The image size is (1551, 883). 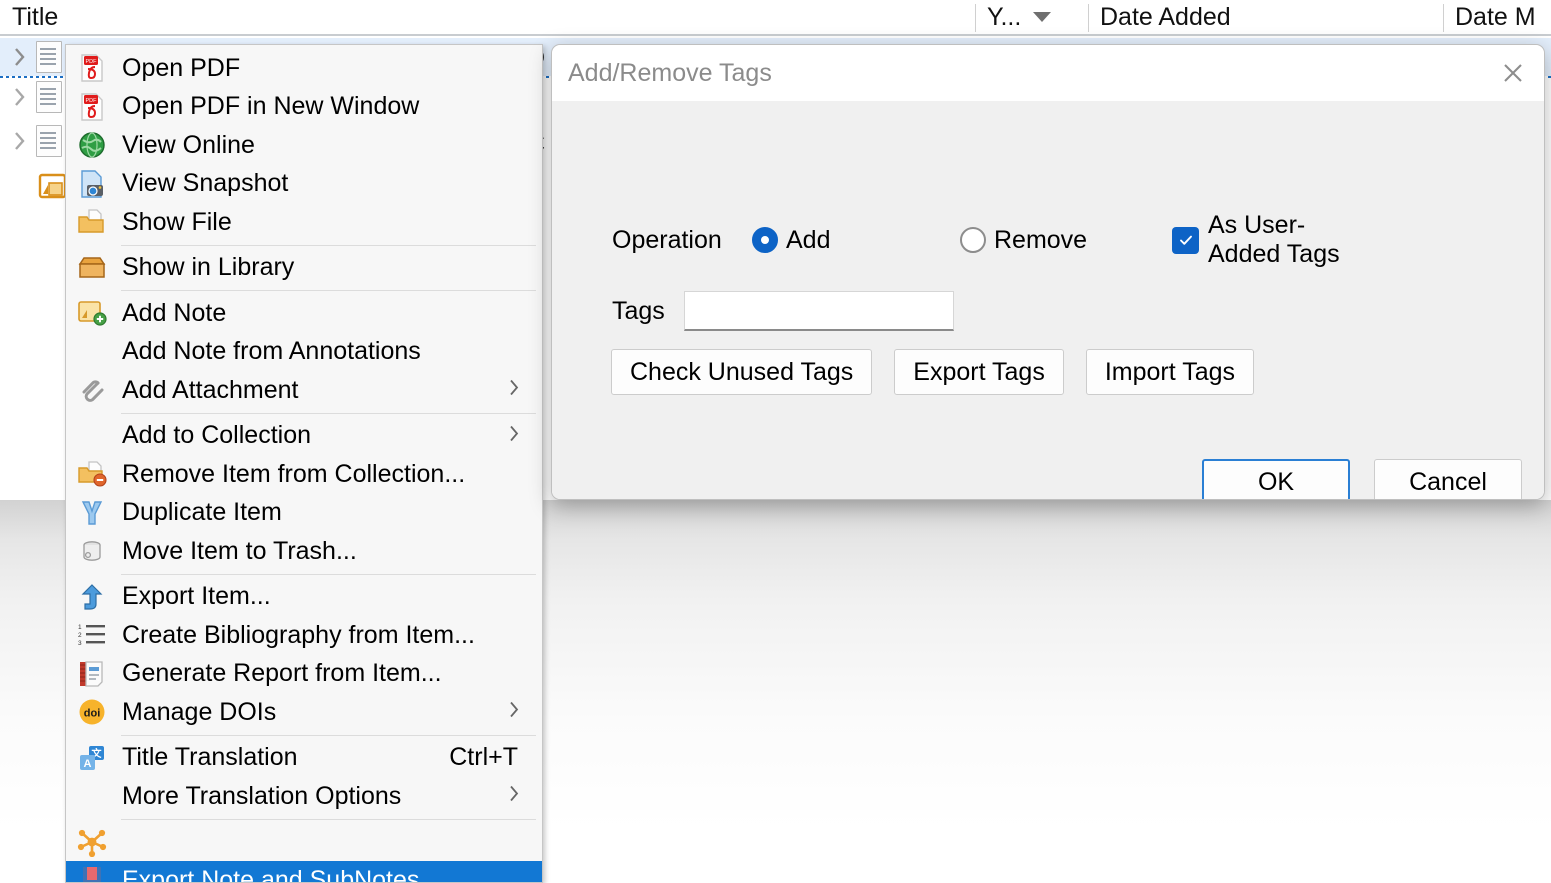 I want to click on dialog-title-bar: Add/Remove Tags, so click(x=1048, y=73).